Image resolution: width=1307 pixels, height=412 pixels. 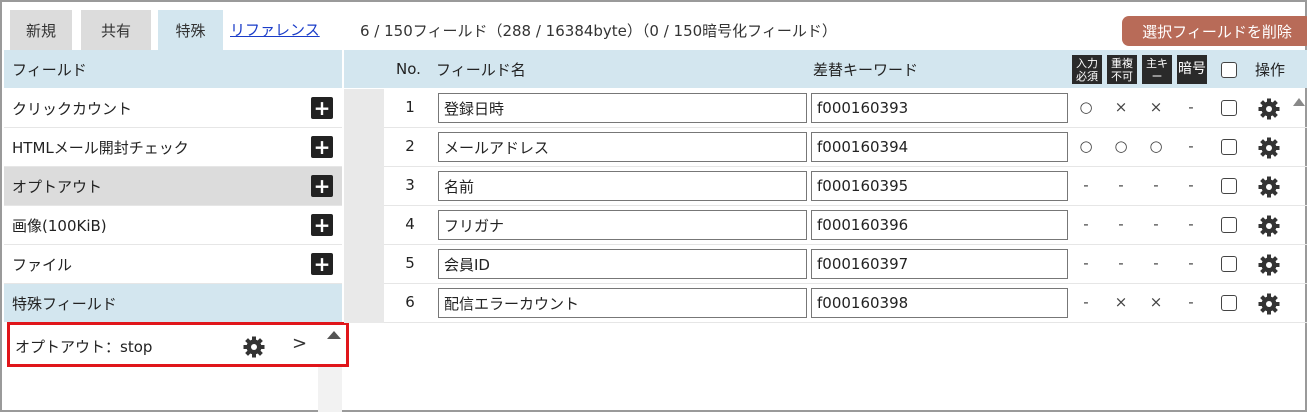 I want to click on field-name-input: 名前, so click(x=622, y=186).